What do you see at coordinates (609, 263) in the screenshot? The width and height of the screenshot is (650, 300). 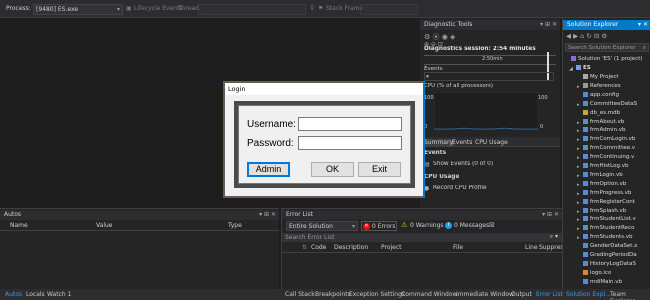 I see `solution-tree-item: HistoryLogDataS` at bounding box center [609, 263].